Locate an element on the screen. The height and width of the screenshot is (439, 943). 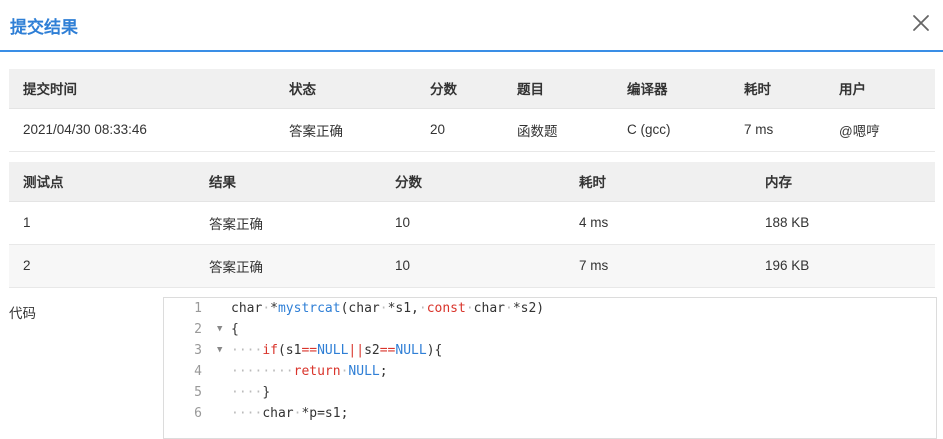
col-submit-time: 提交时间 is located at coordinates (142, 89).